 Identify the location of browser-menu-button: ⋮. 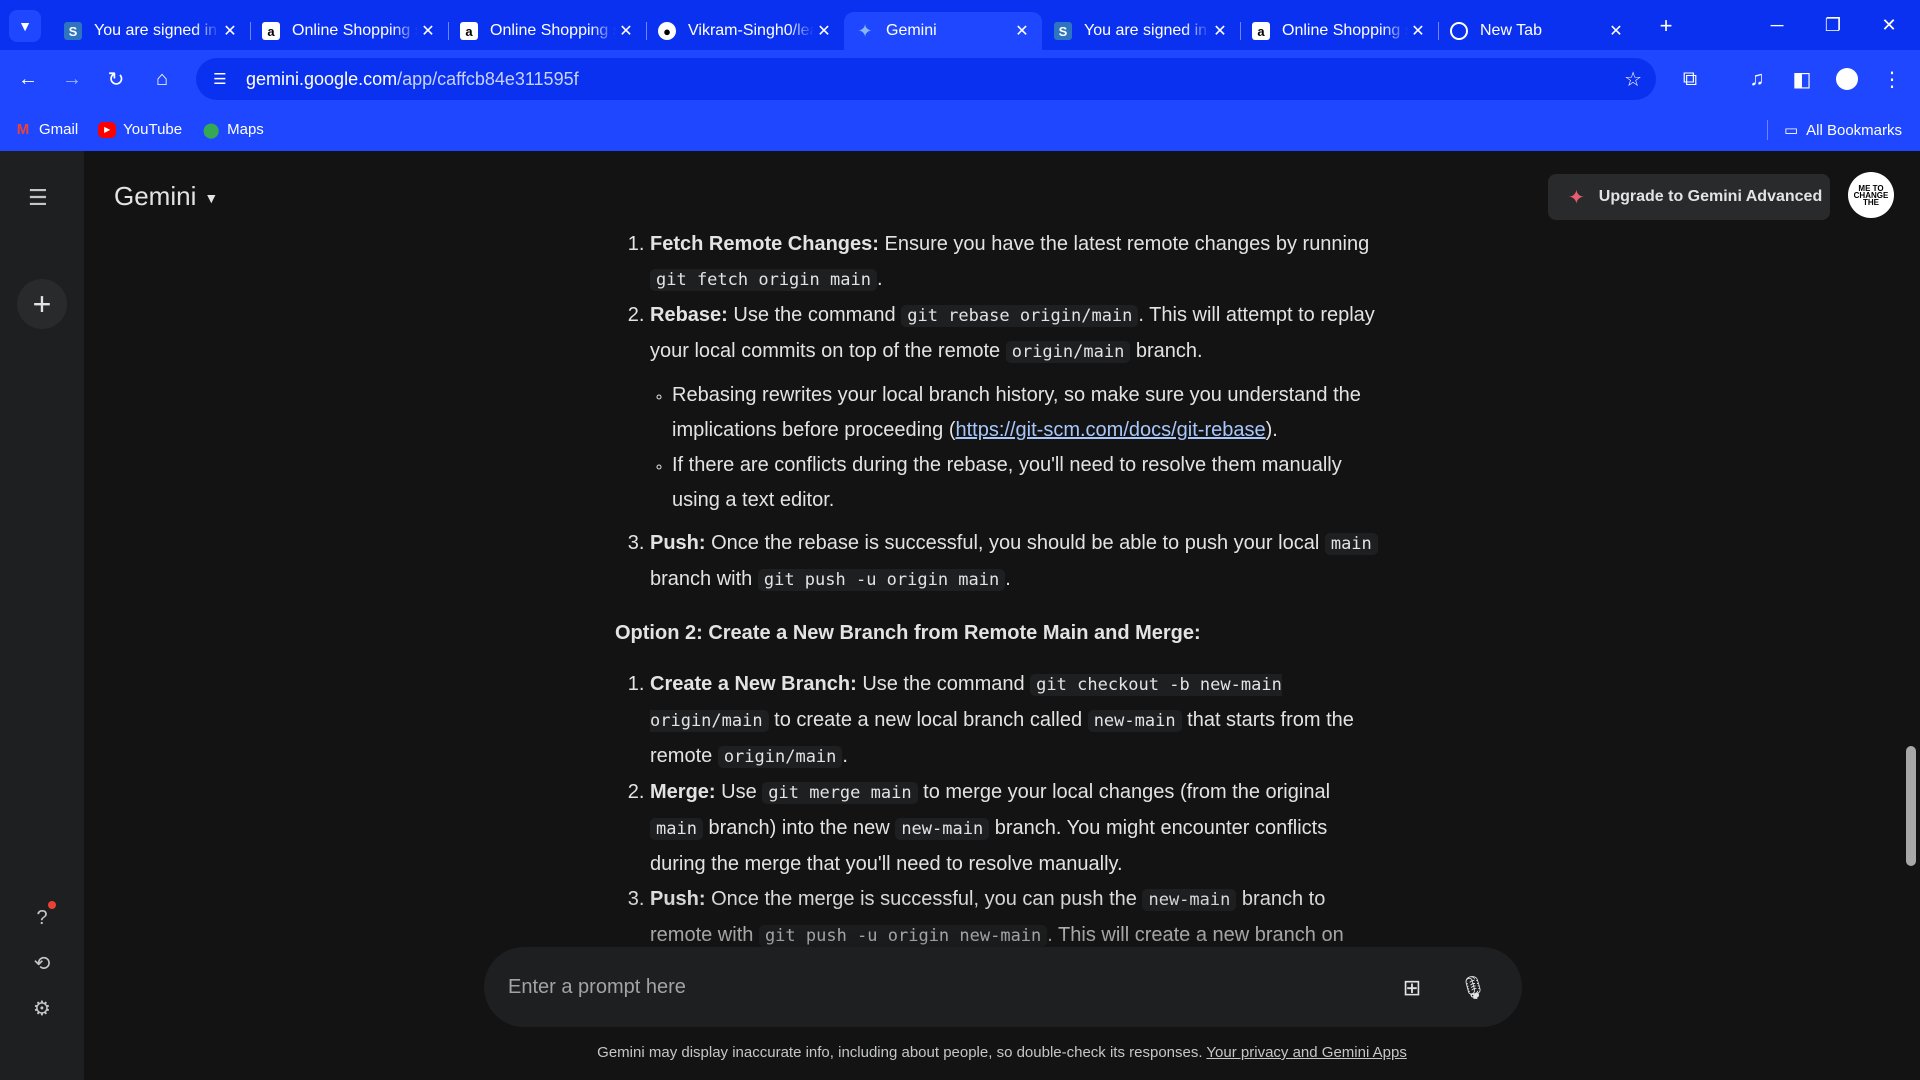
(1892, 79).